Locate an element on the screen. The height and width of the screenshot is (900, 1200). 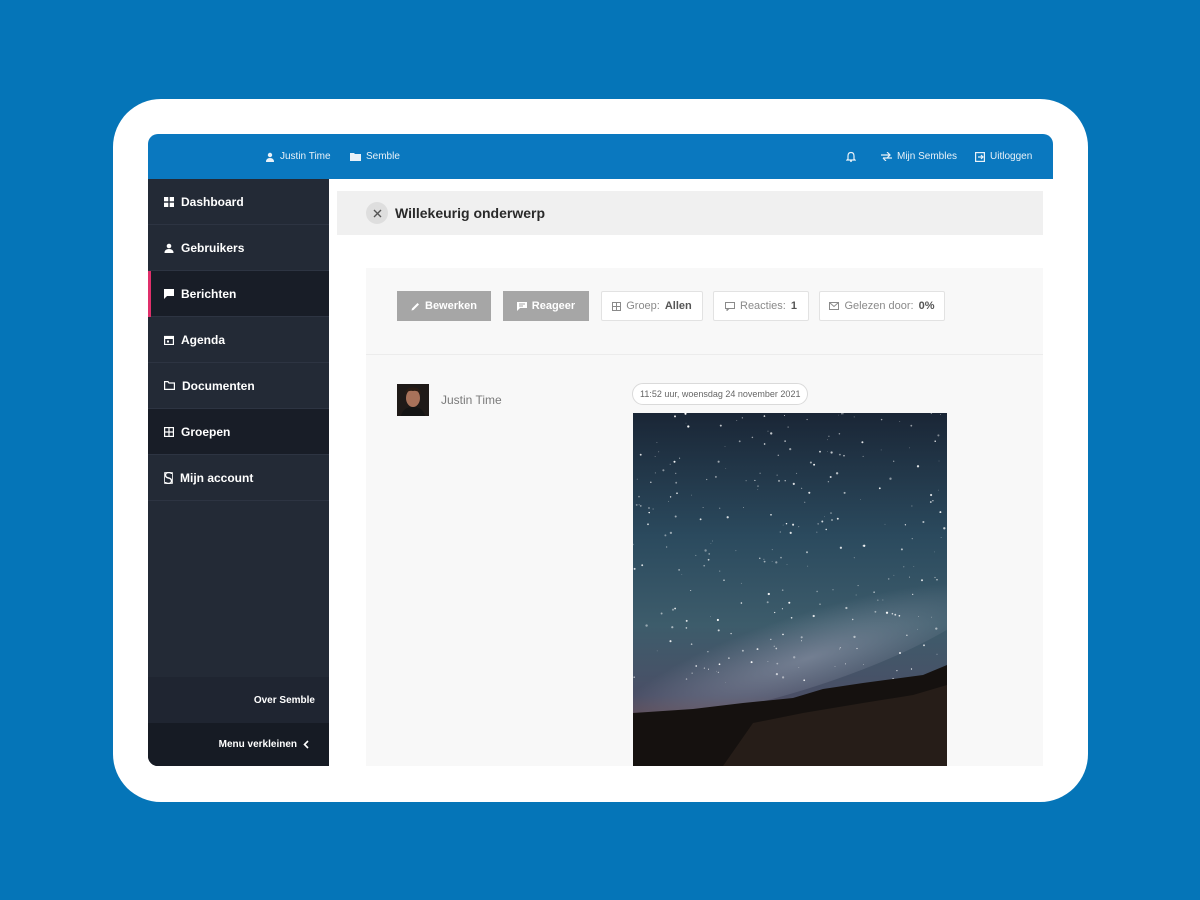
notifications-button is located at coordinates (851, 156).